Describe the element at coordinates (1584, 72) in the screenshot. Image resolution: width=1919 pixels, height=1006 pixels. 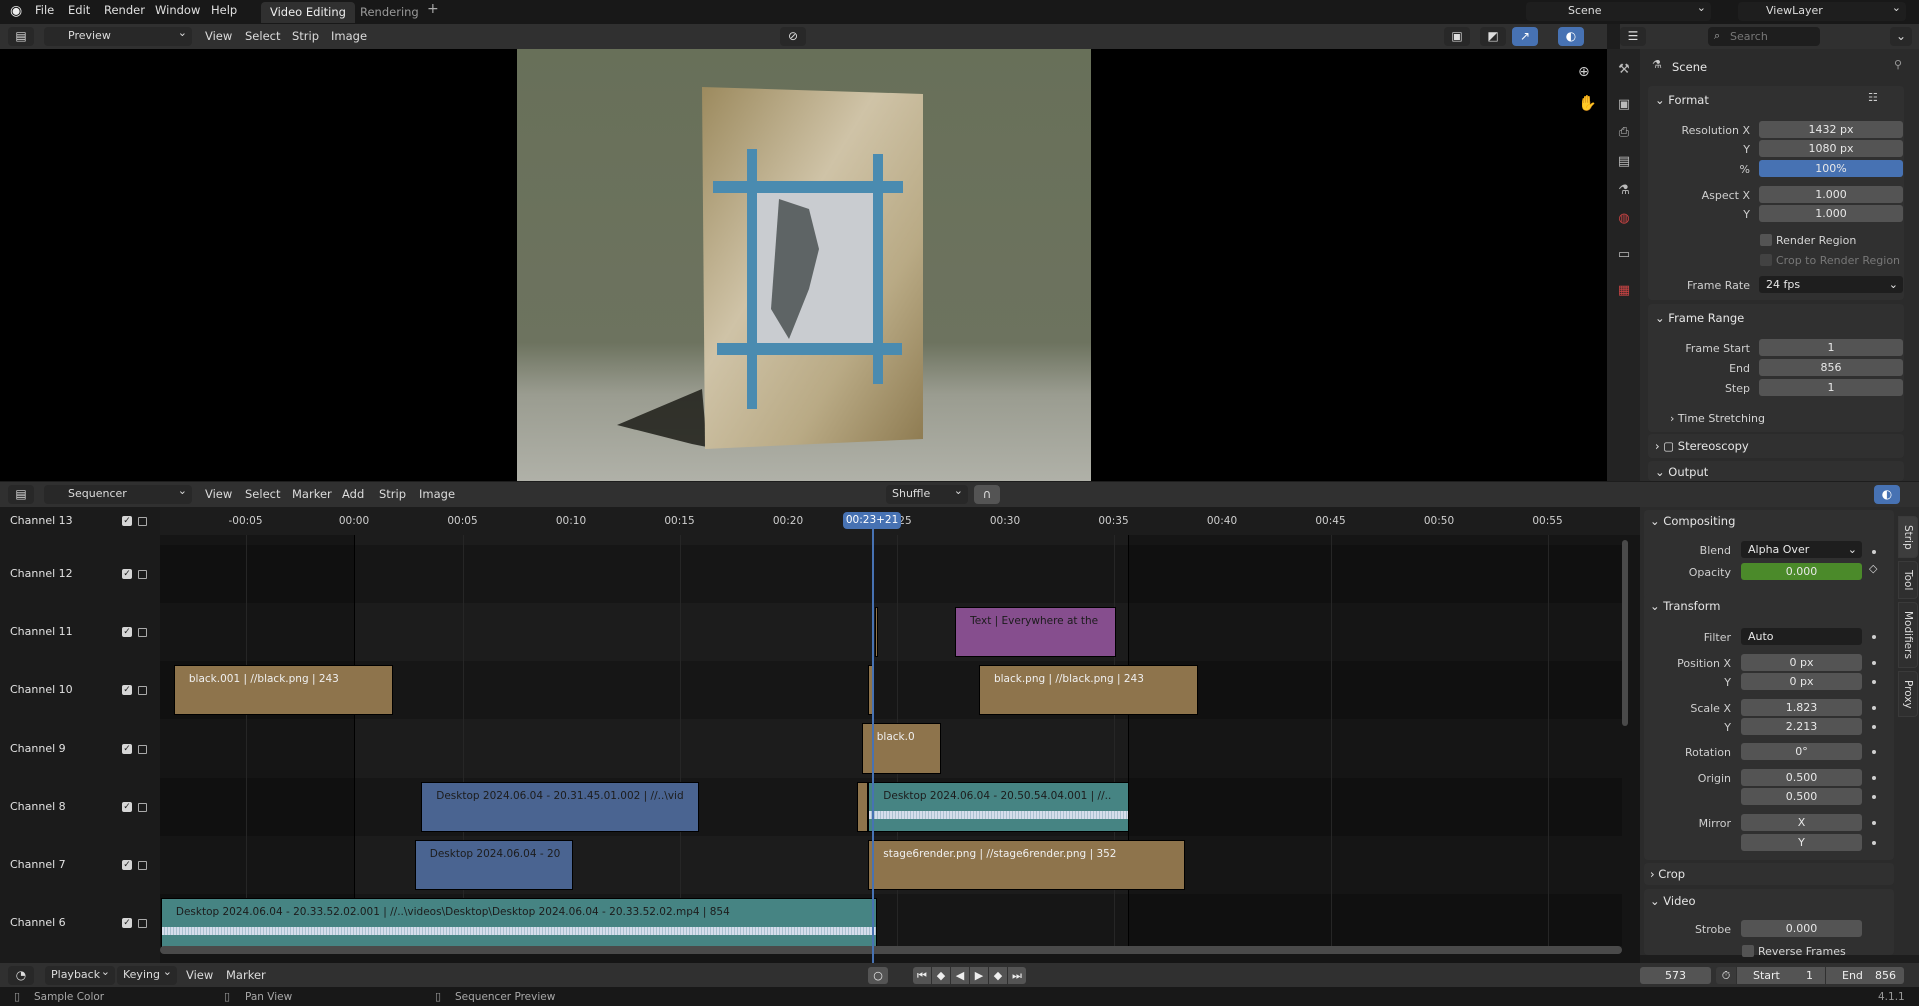
I see `zoom-icon: ⊕` at that location.